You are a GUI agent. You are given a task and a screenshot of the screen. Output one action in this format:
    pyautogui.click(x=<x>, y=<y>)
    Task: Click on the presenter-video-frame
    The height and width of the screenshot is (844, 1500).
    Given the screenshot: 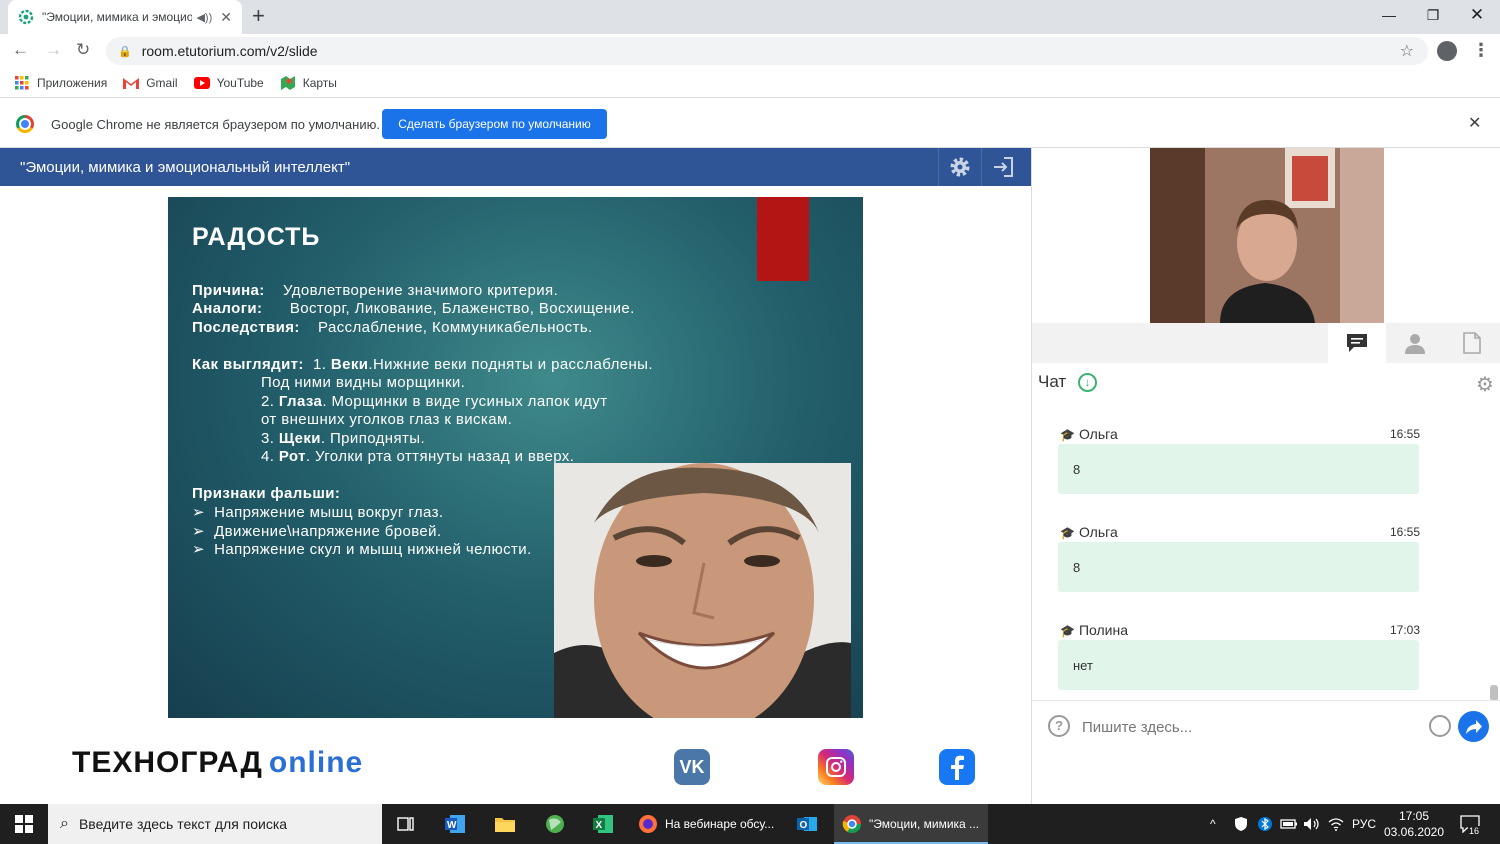 What is the action you would take?
    pyautogui.click(x=1267, y=235)
    